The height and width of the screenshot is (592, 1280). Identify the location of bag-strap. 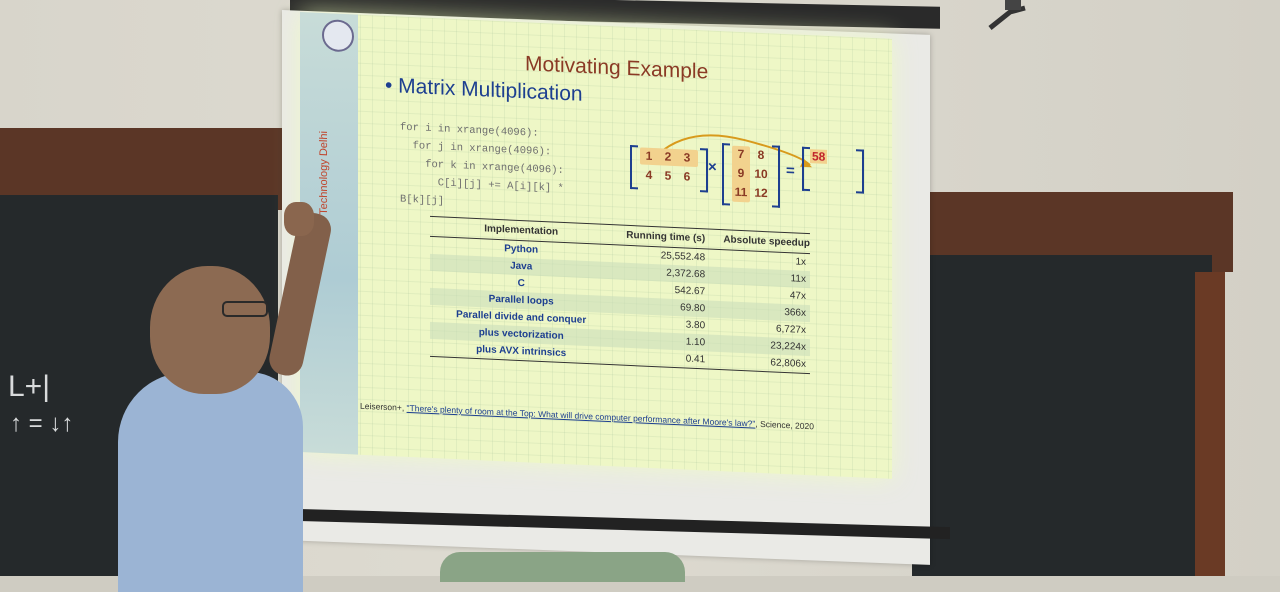
(562, 567).